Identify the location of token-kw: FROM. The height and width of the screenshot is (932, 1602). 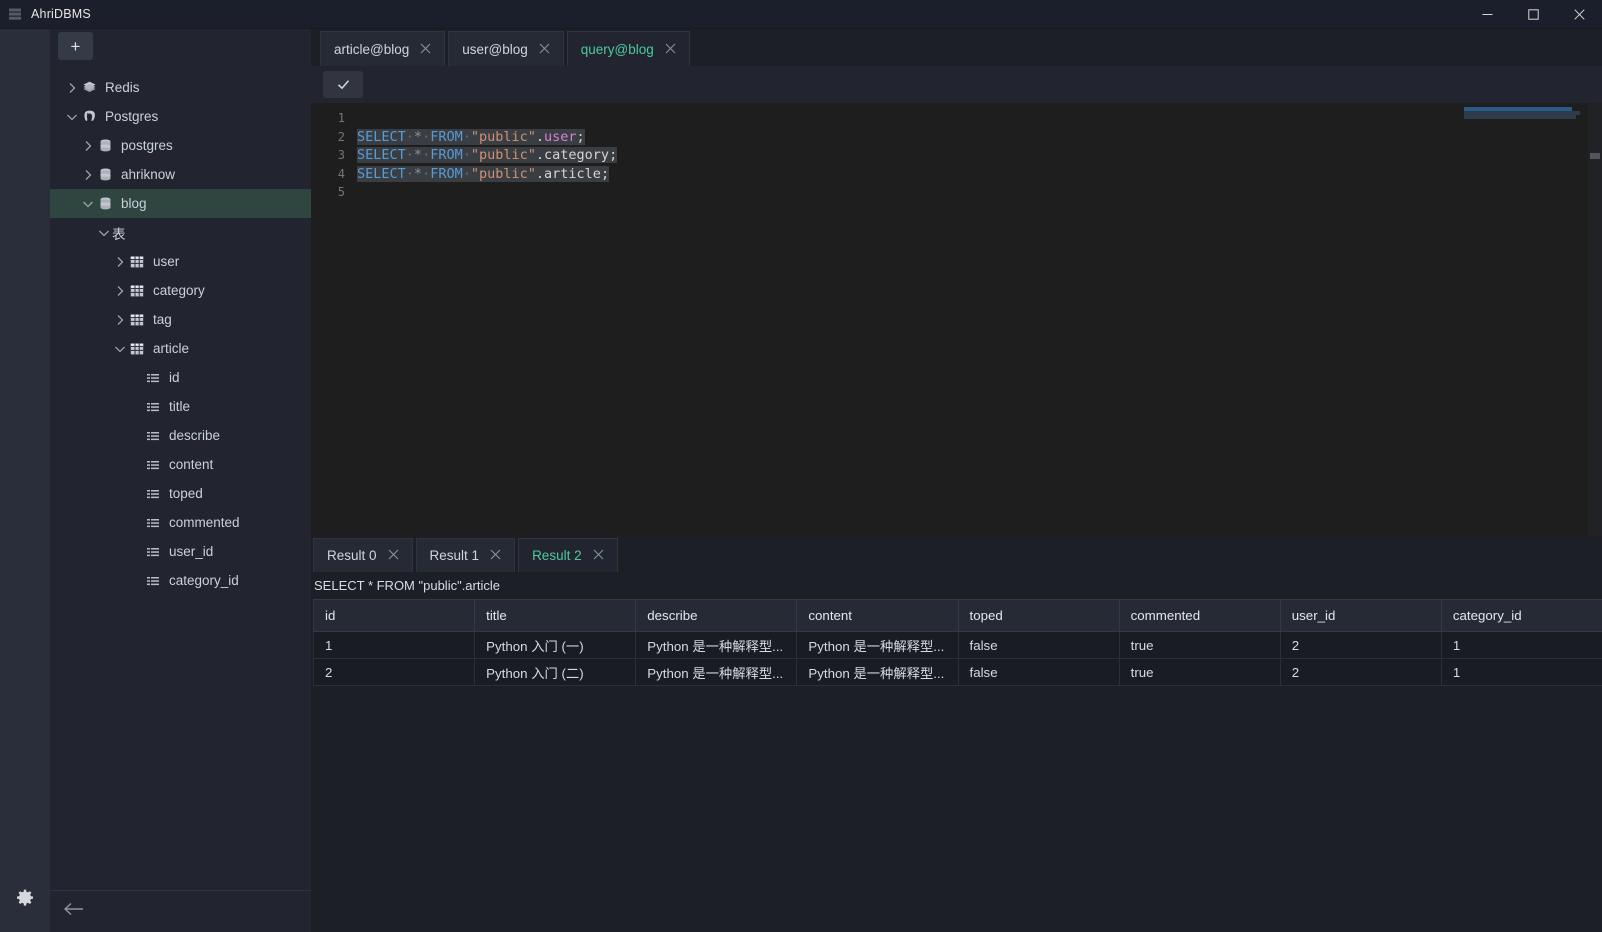
(446, 155).